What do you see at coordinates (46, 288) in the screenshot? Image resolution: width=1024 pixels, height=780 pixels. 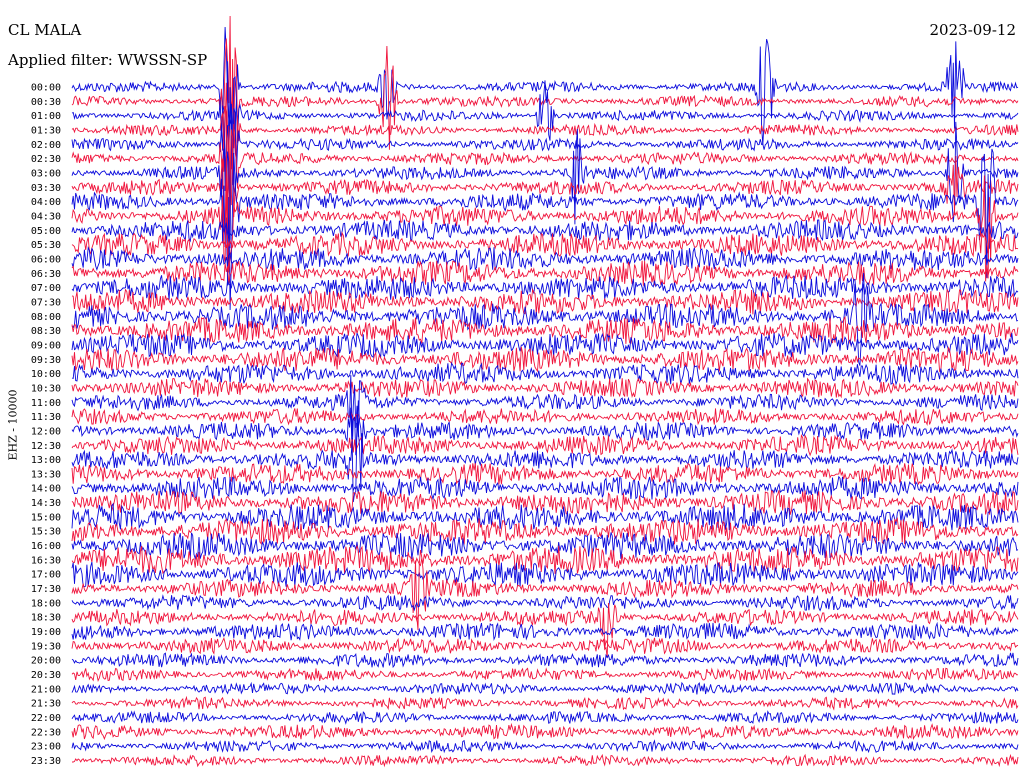 I see `tick-label: 07:00` at bounding box center [46, 288].